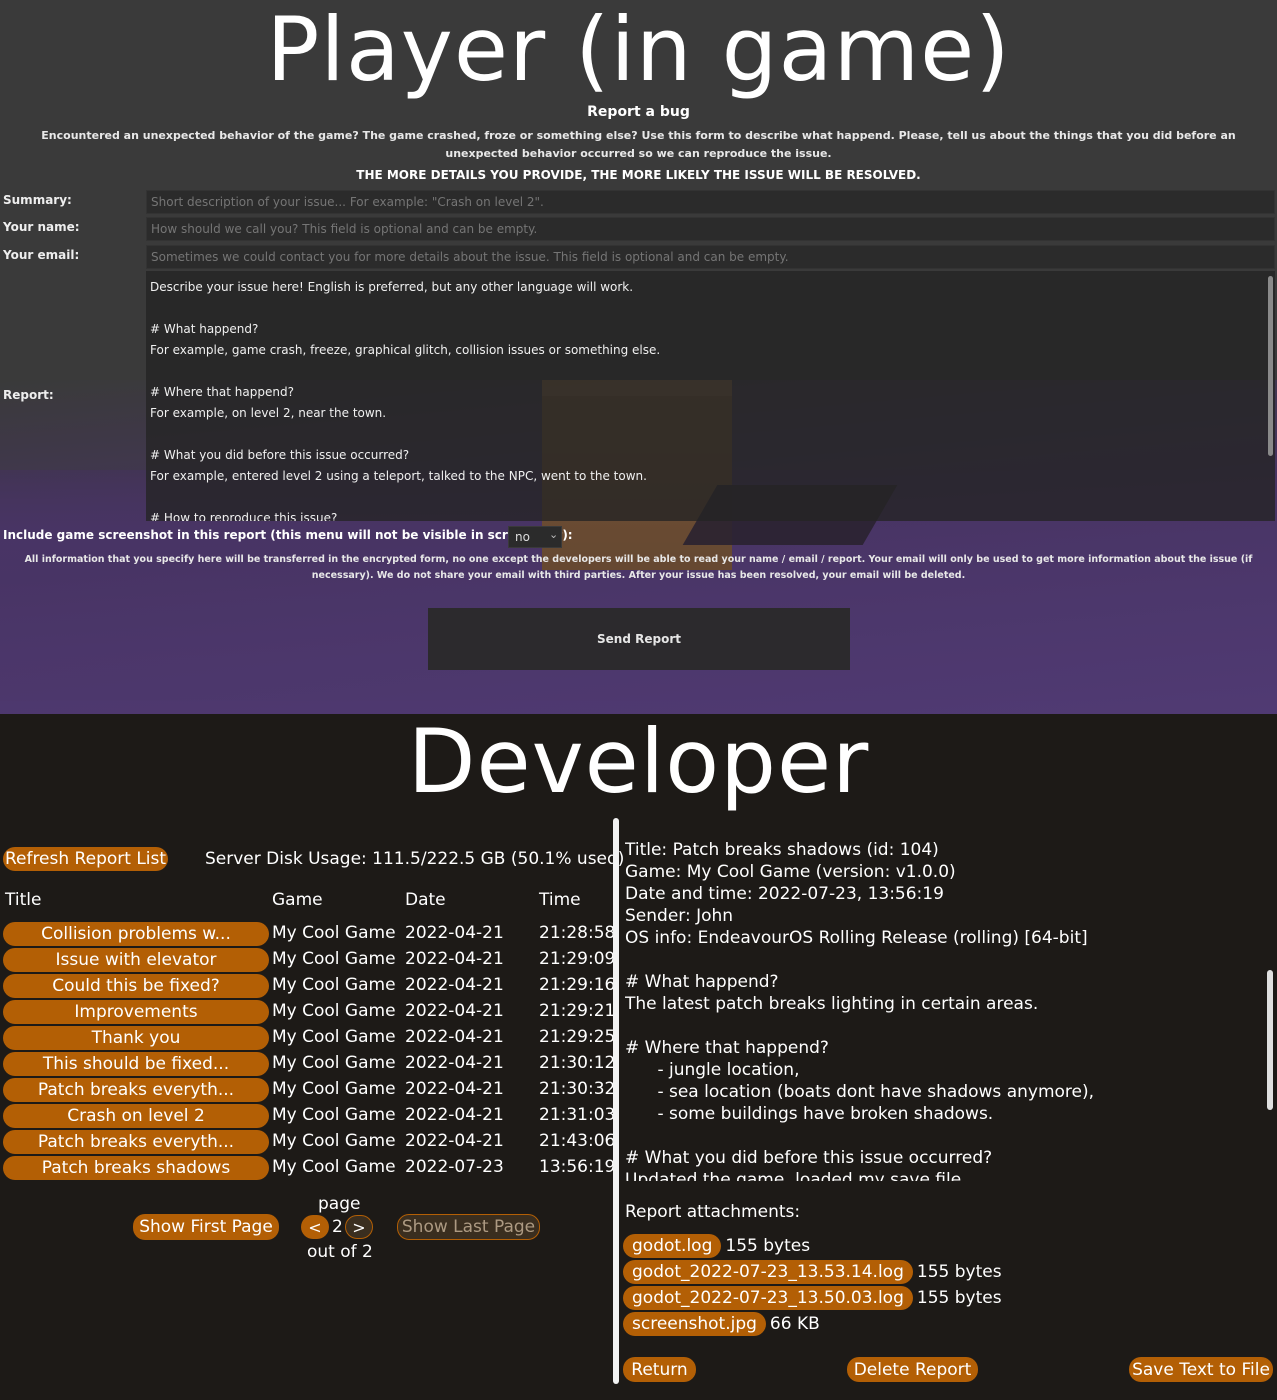 The height and width of the screenshot is (1400, 1277). What do you see at coordinates (339, 1204) in the screenshot?
I see `page-label: page` at bounding box center [339, 1204].